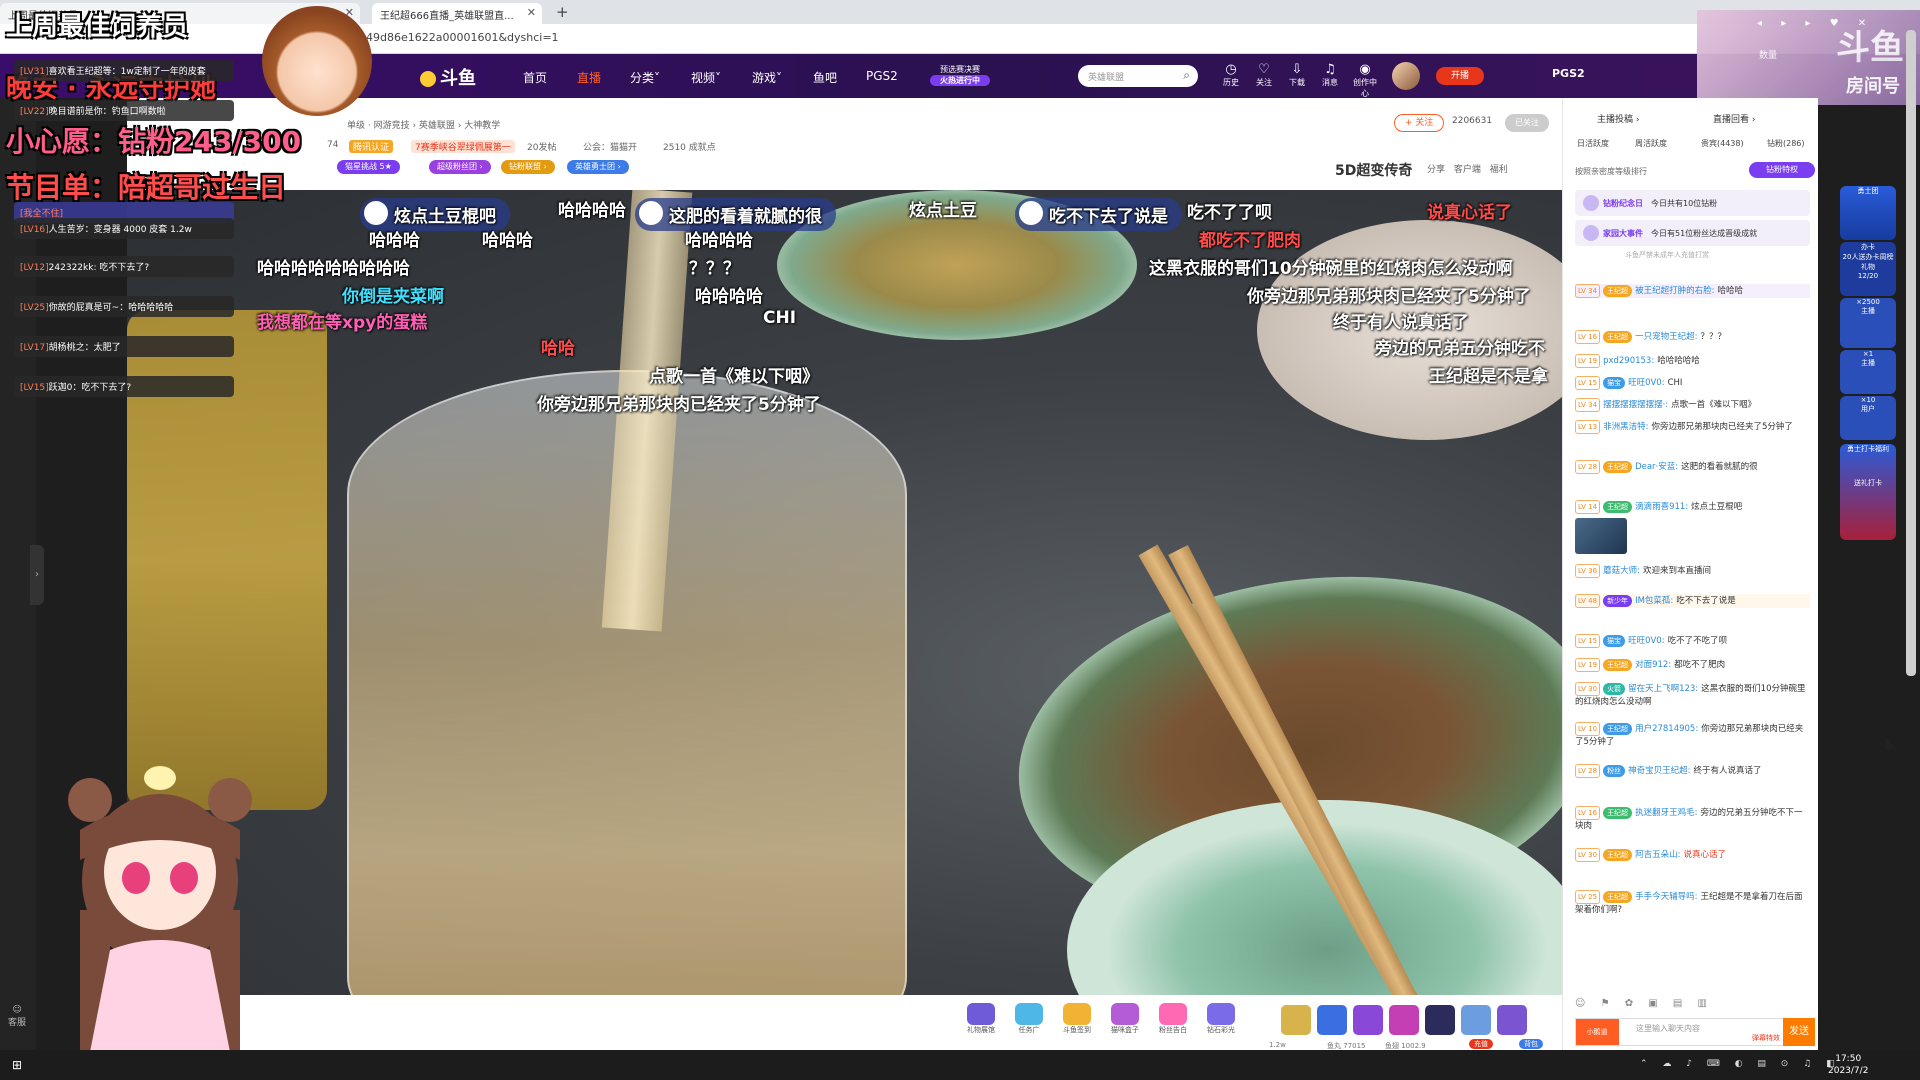 This screenshot has width=1920, height=1080. What do you see at coordinates (1527, 123) in the screenshot?
I see `followed-tag: 已关注` at bounding box center [1527, 123].